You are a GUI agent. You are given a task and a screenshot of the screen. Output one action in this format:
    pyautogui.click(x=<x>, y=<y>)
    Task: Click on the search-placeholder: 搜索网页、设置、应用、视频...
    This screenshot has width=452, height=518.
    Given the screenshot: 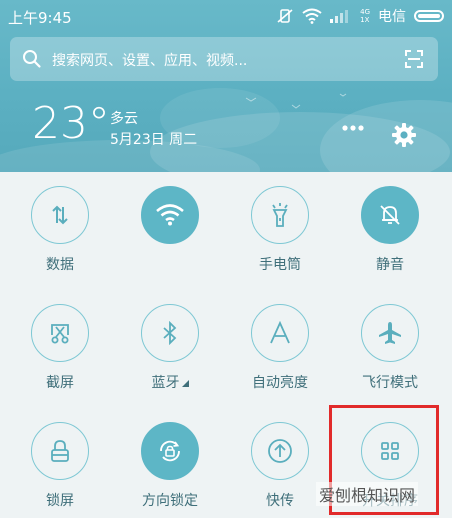 What is the action you would take?
    pyautogui.click(x=150, y=61)
    